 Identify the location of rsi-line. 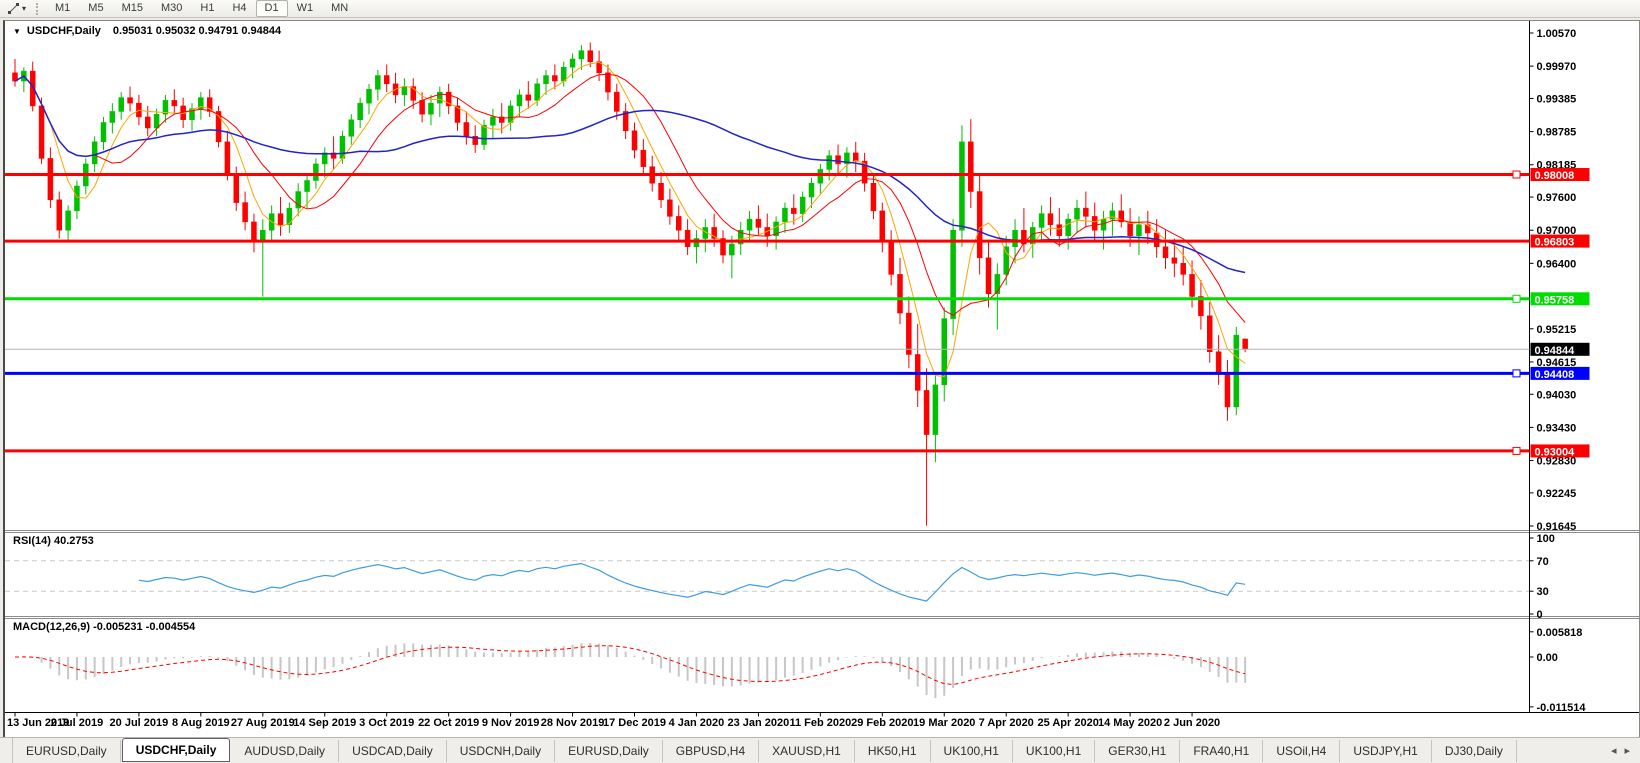
(692, 582).